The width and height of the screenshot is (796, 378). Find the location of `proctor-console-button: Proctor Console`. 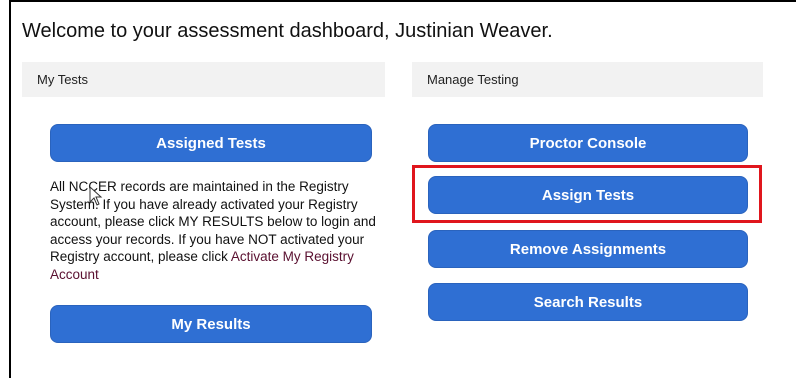

proctor-console-button: Proctor Console is located at coordinates (588, 143).